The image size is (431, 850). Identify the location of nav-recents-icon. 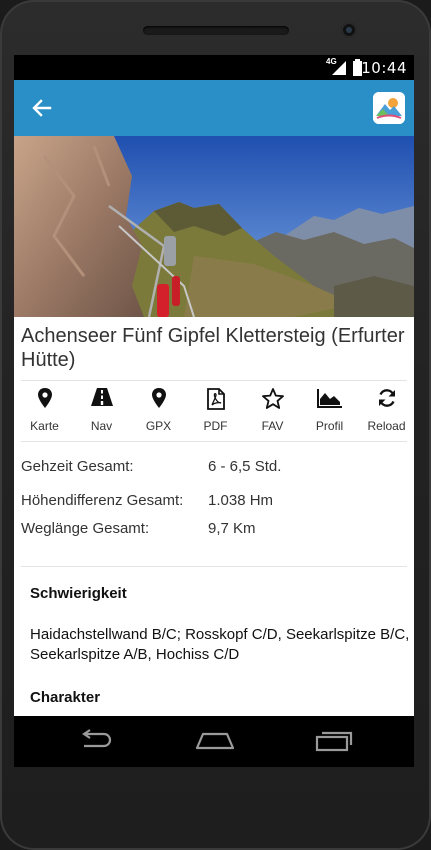
(334, 741).